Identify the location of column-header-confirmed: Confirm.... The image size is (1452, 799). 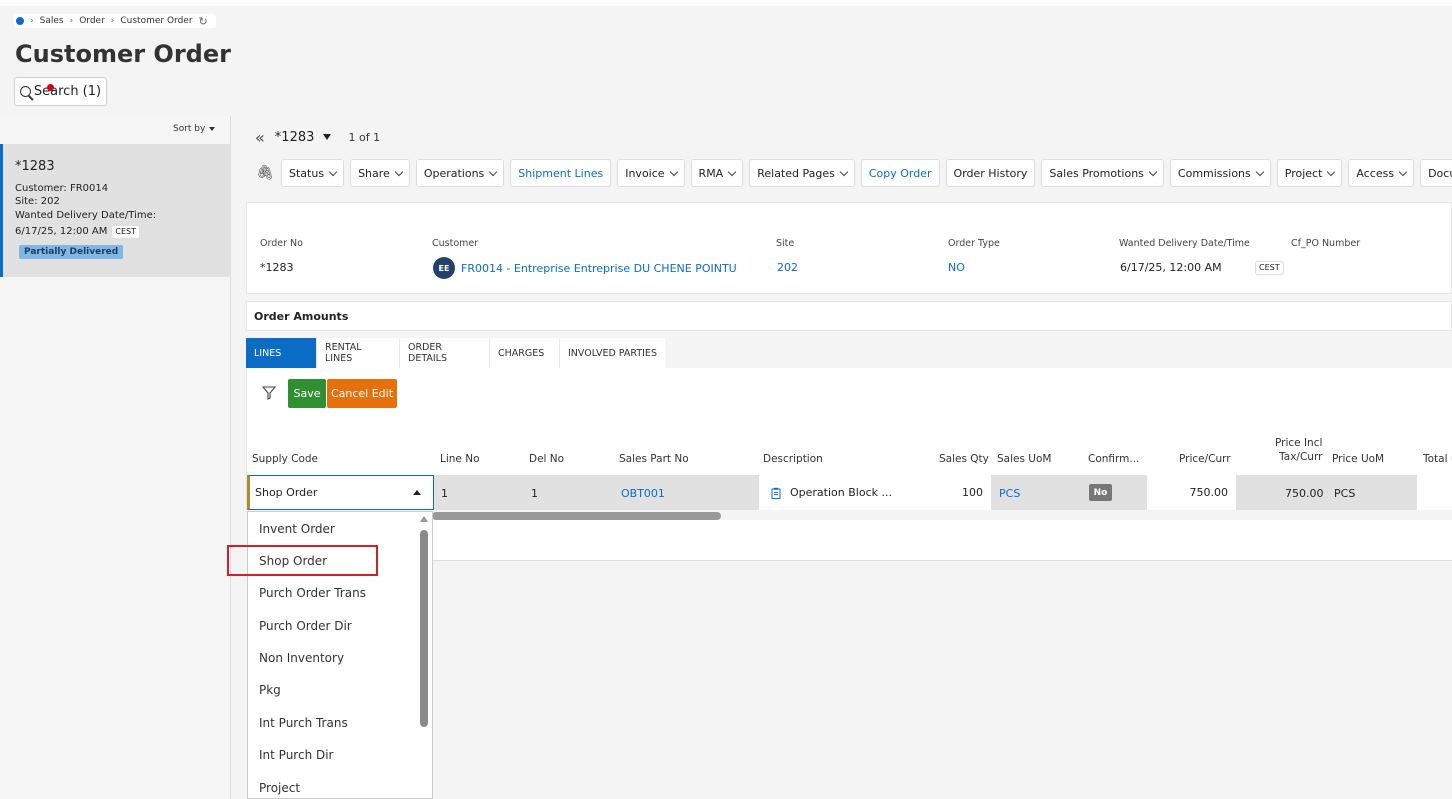
(1113, 459).